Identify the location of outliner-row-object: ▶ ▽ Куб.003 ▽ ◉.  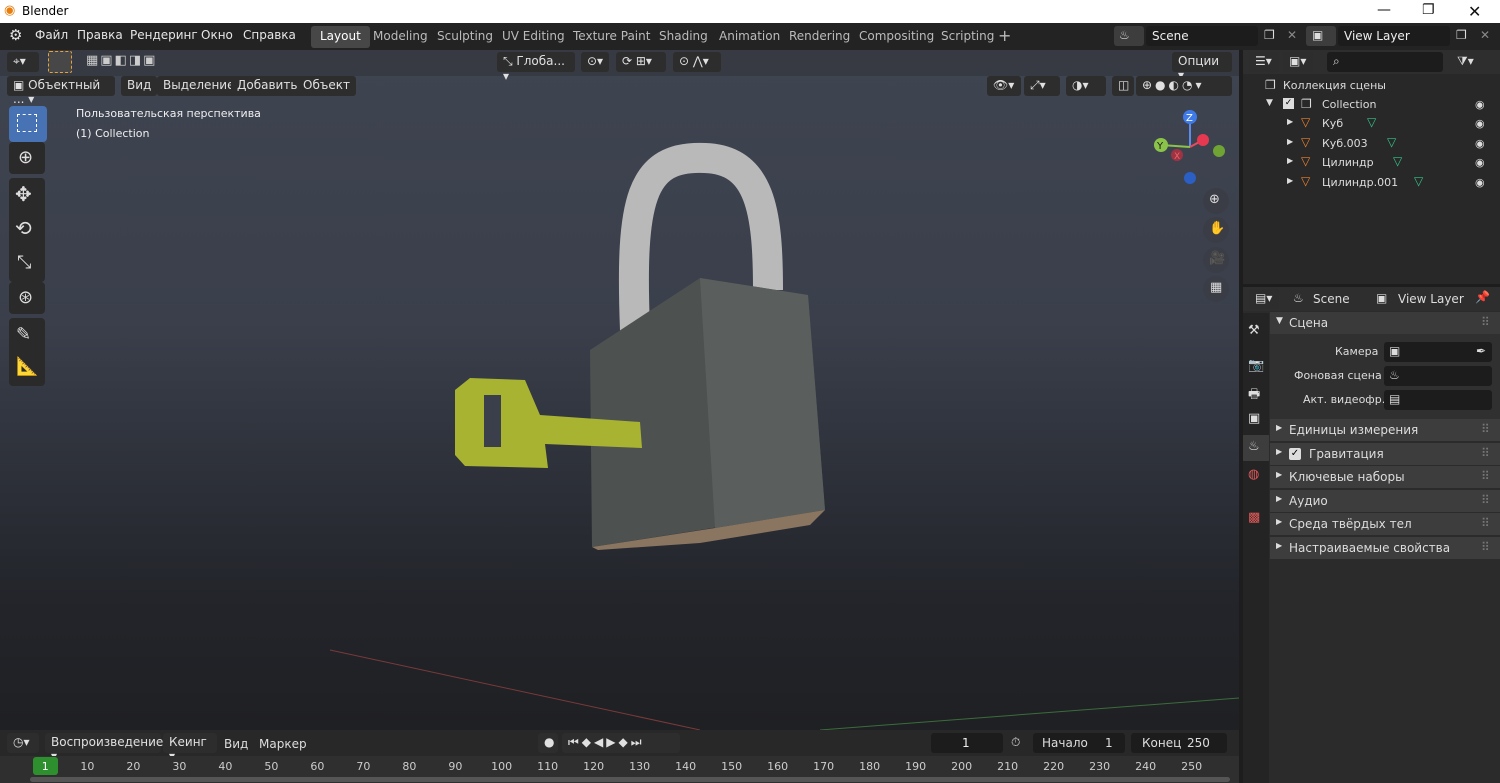
(1371, 144).